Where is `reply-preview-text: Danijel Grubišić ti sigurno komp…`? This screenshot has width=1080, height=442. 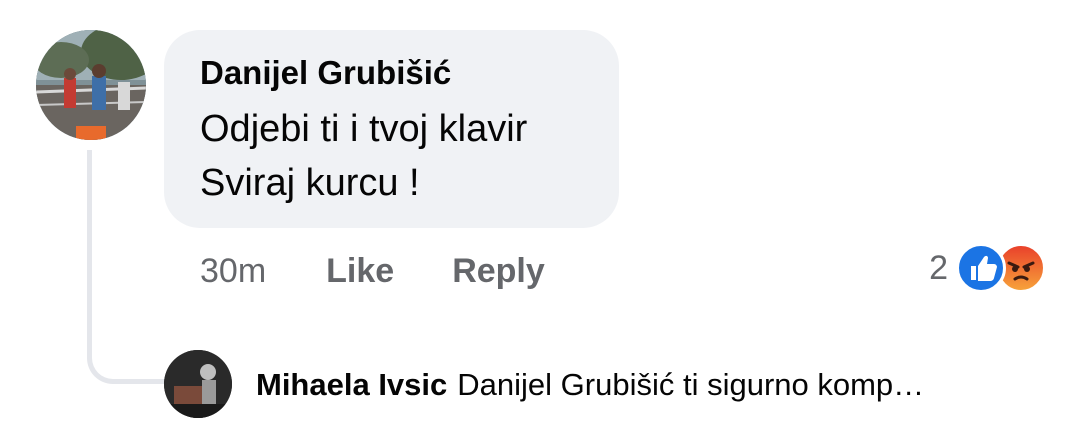
reply-preview-text: Danijel Grubišić ti sigurno komp… is located at coordinates (691, 384).